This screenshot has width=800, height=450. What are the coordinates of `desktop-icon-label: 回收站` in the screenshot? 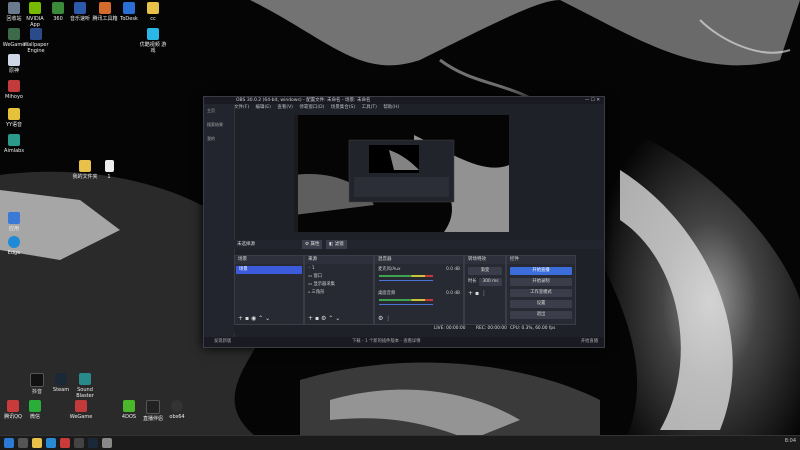 It's located at (14, 19).